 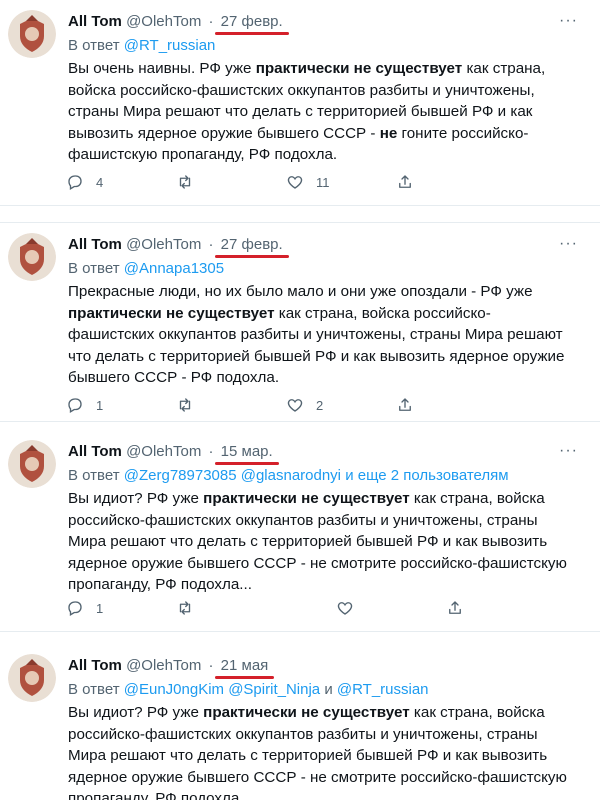 I want to click on like-count: 11, so click(x=323, y=182).